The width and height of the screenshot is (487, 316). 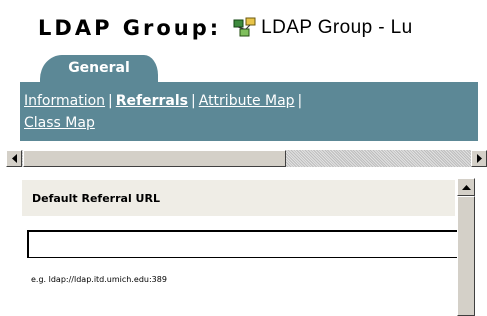 What do you see at coordinates (152, 101) in the screenshot?
I see `link-referrals: Referrals` at bounding box center [152, 101].